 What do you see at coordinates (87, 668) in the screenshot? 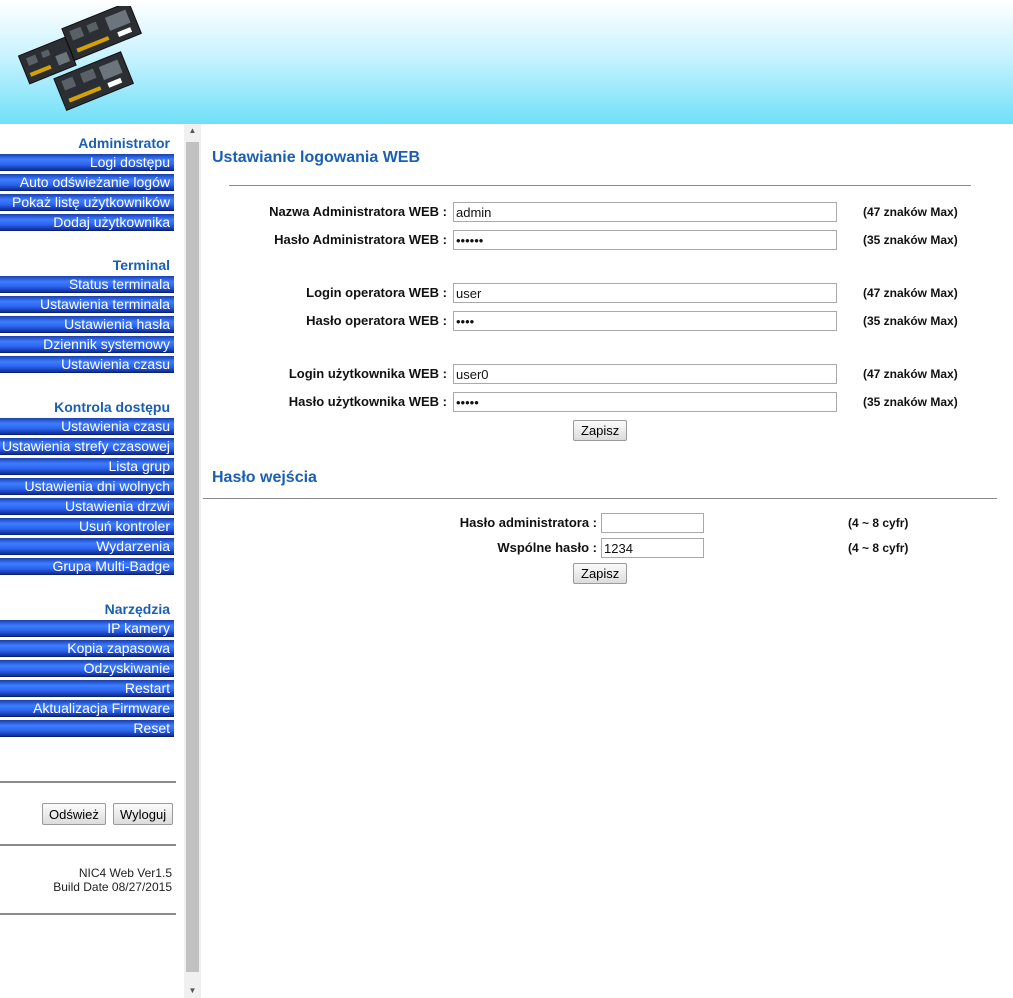
I see `sidebar-item: Odzyskiwanie` at bounding box center [87, 668].